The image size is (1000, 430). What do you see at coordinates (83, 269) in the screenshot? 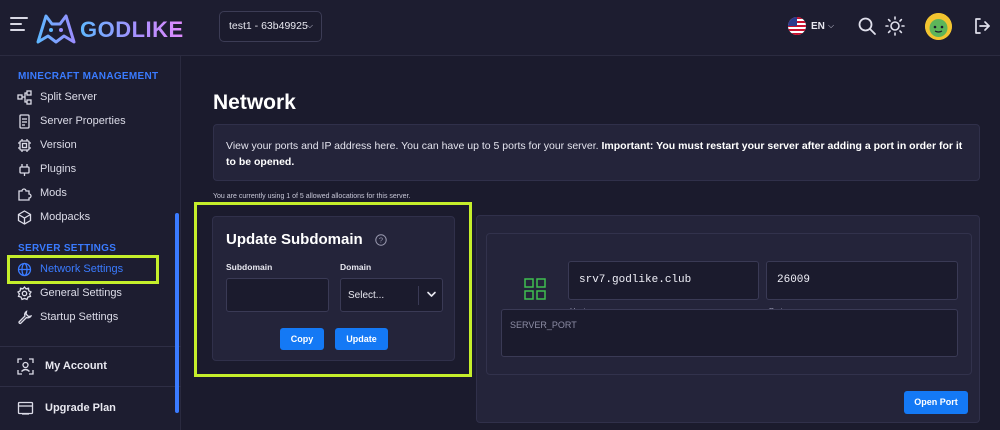
I see `highlight-network-settings` at bounding box center [83, 269].